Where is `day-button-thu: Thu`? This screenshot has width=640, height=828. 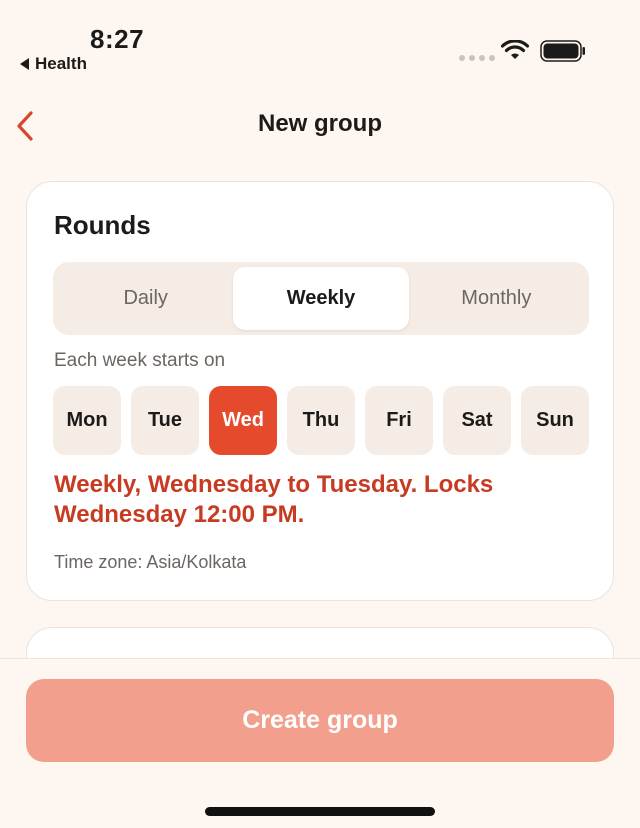
day-button-thu: Thu is located at coordinates (321, 420).